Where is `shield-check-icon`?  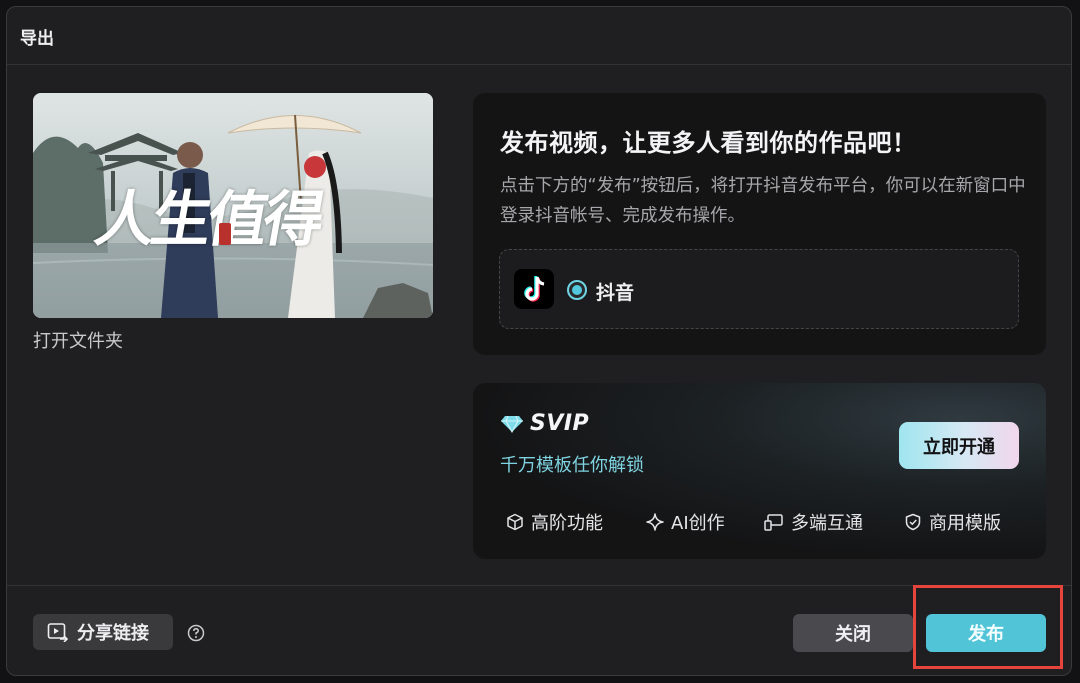
shield-check-icon is located at coordinates (913, 522).